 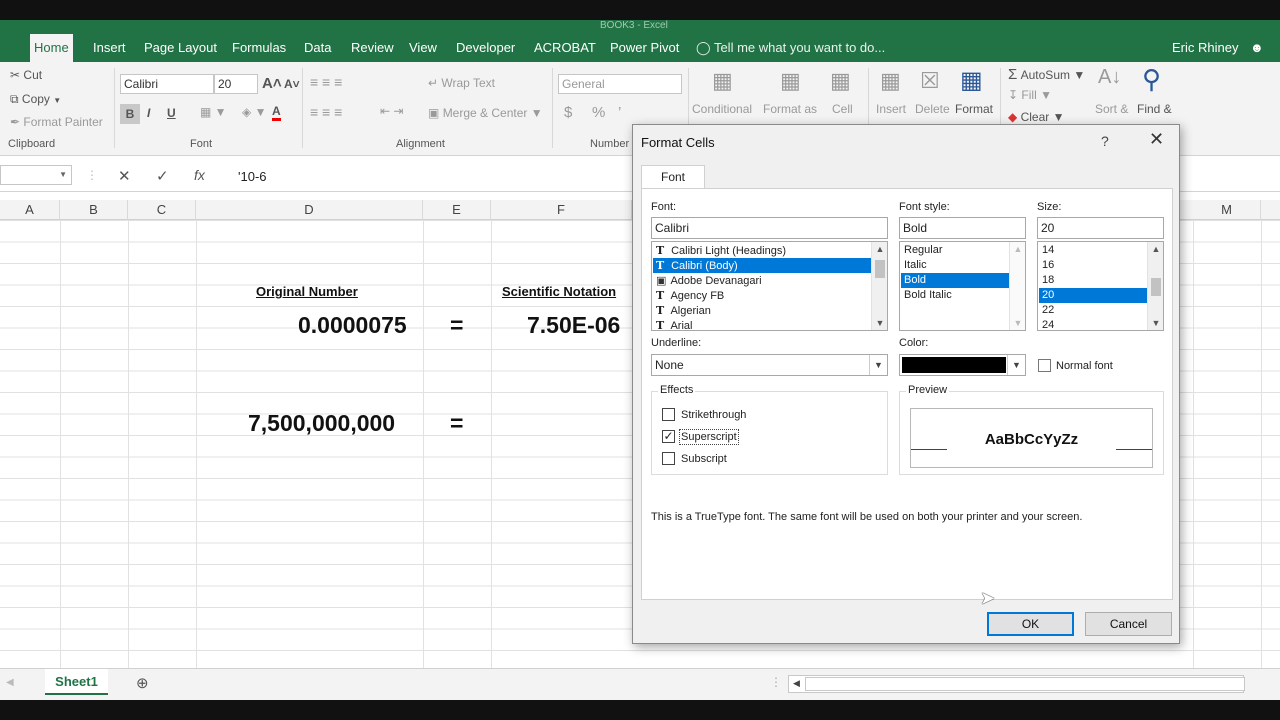 What do you see at coordinates (372, 48) in the screenshot?
I see `tab-review: Review` at bounding box center [372, 48].